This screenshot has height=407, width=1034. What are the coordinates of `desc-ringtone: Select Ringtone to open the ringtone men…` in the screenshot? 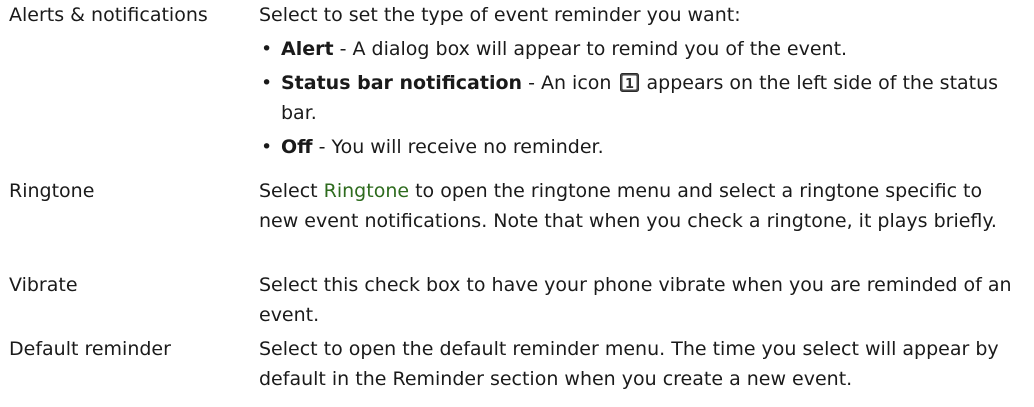 It's located at (641, 206).